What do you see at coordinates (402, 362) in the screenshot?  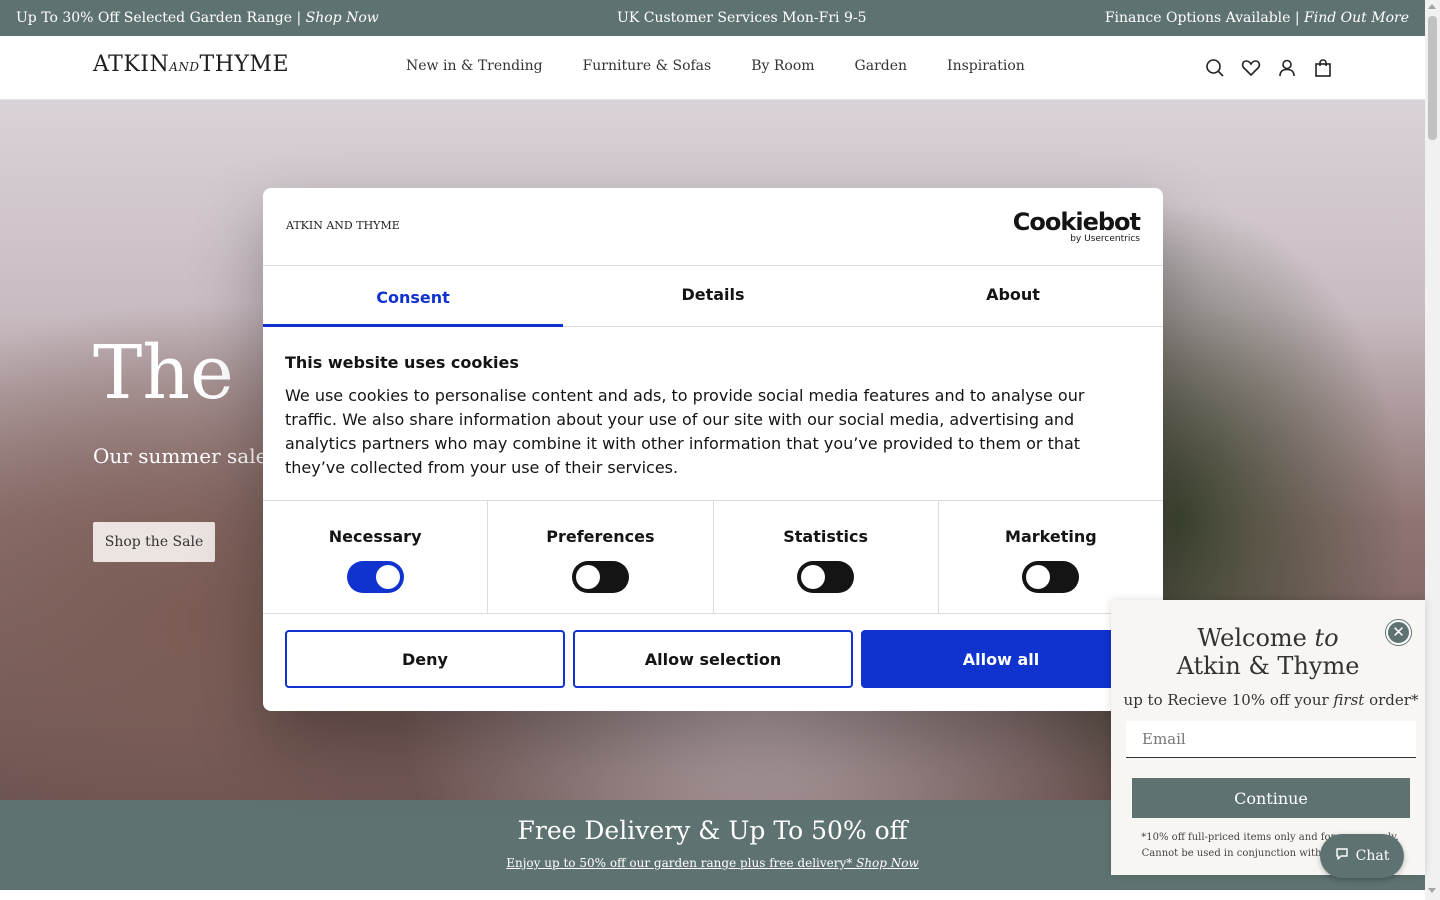 I see `cookie-heading: This website uses cookies` at bounding box center [402, 362].